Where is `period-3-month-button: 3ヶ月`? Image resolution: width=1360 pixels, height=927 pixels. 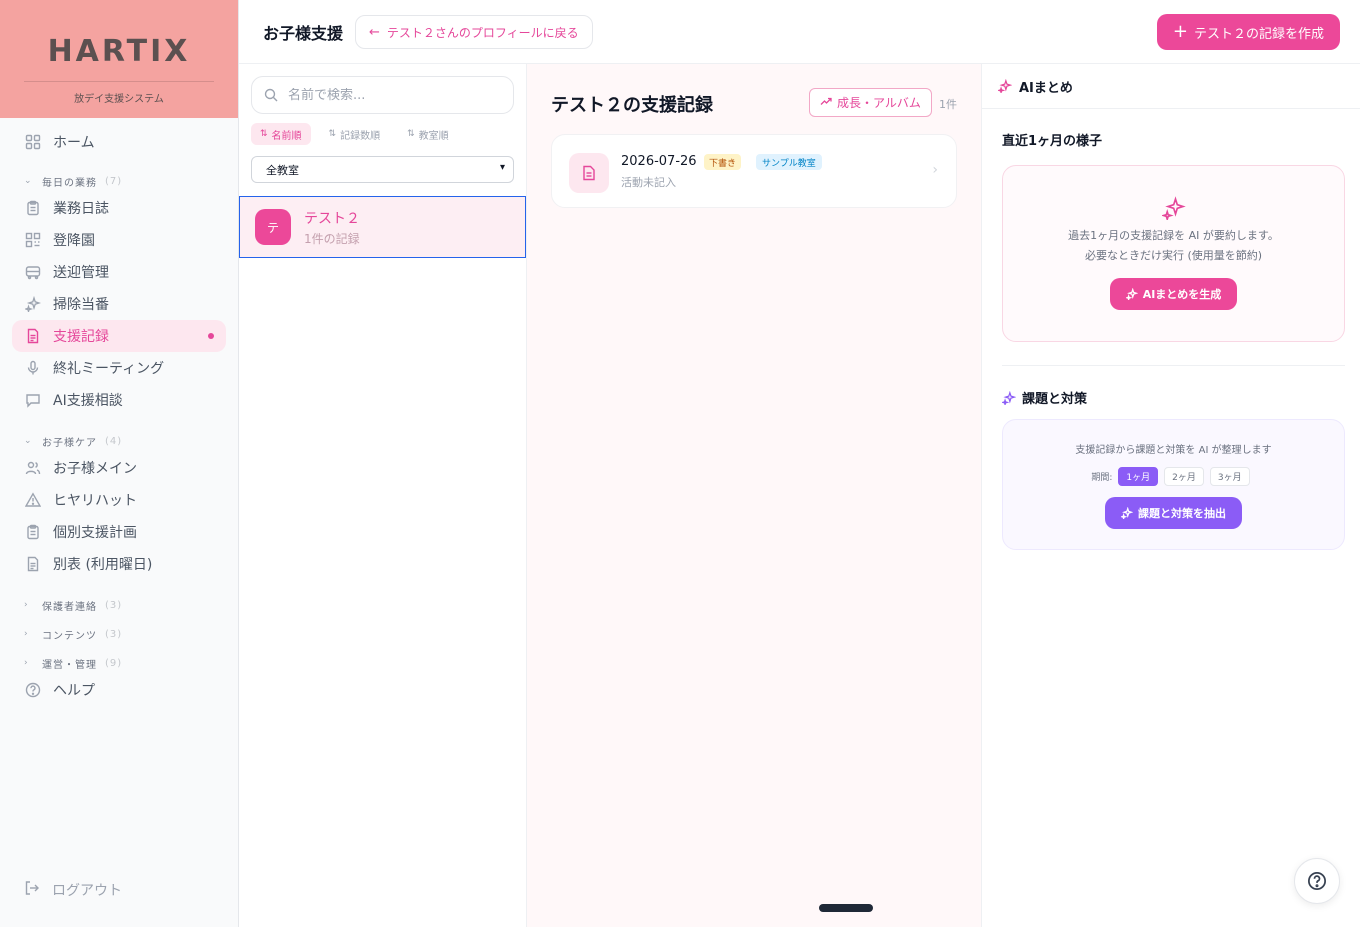
period-3-month-button: 3ヶ月 is located at coordinates (1229, 476).